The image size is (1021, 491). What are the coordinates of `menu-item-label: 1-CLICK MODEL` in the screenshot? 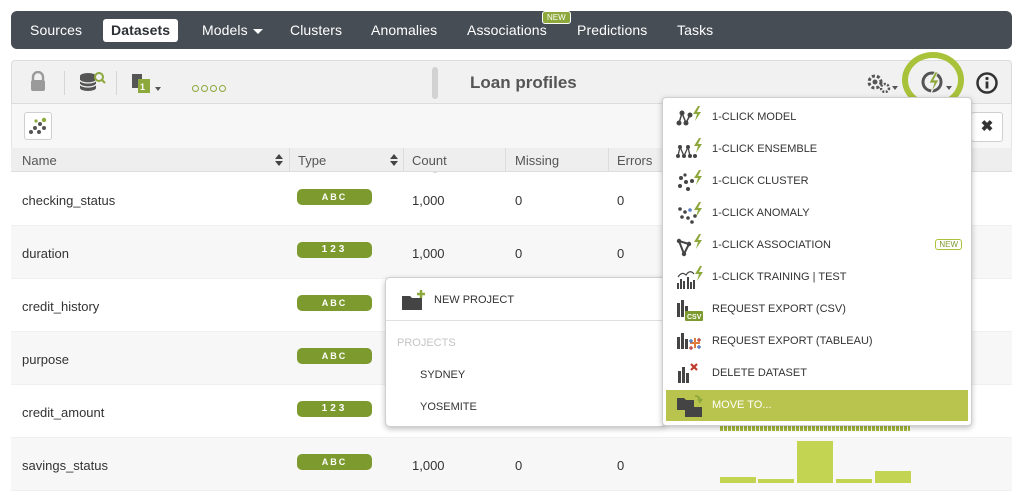 It's located at (754, 117).